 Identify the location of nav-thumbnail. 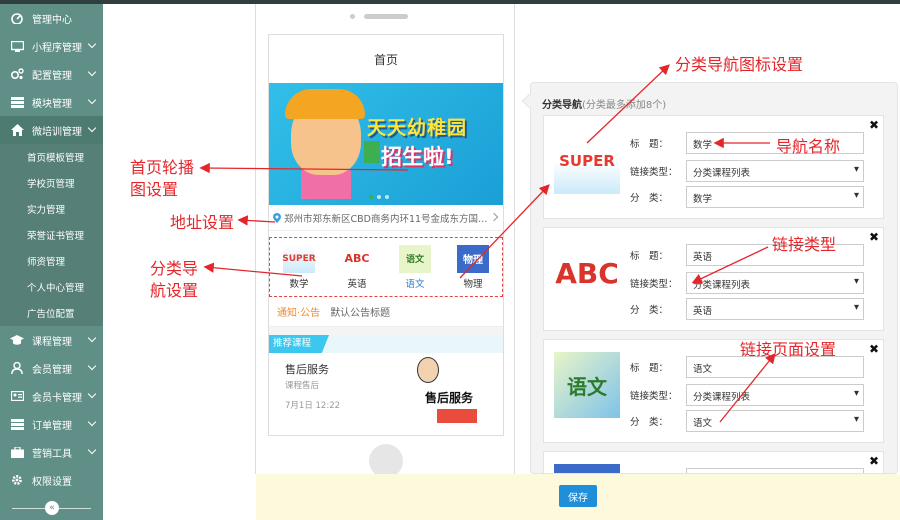
(587, 468).